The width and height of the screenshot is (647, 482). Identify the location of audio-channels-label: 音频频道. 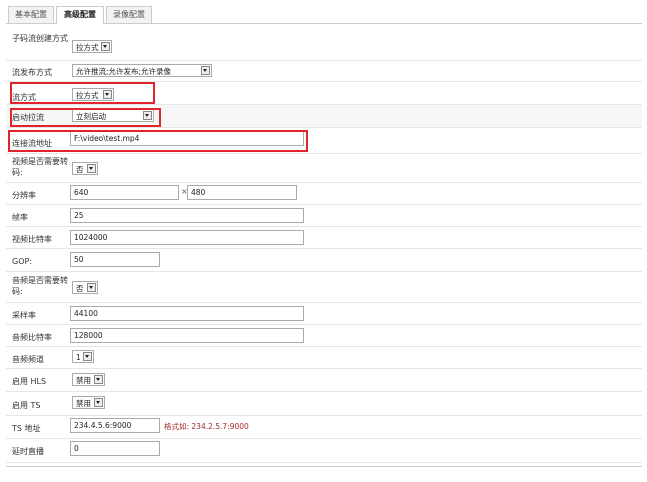
(28, 359).